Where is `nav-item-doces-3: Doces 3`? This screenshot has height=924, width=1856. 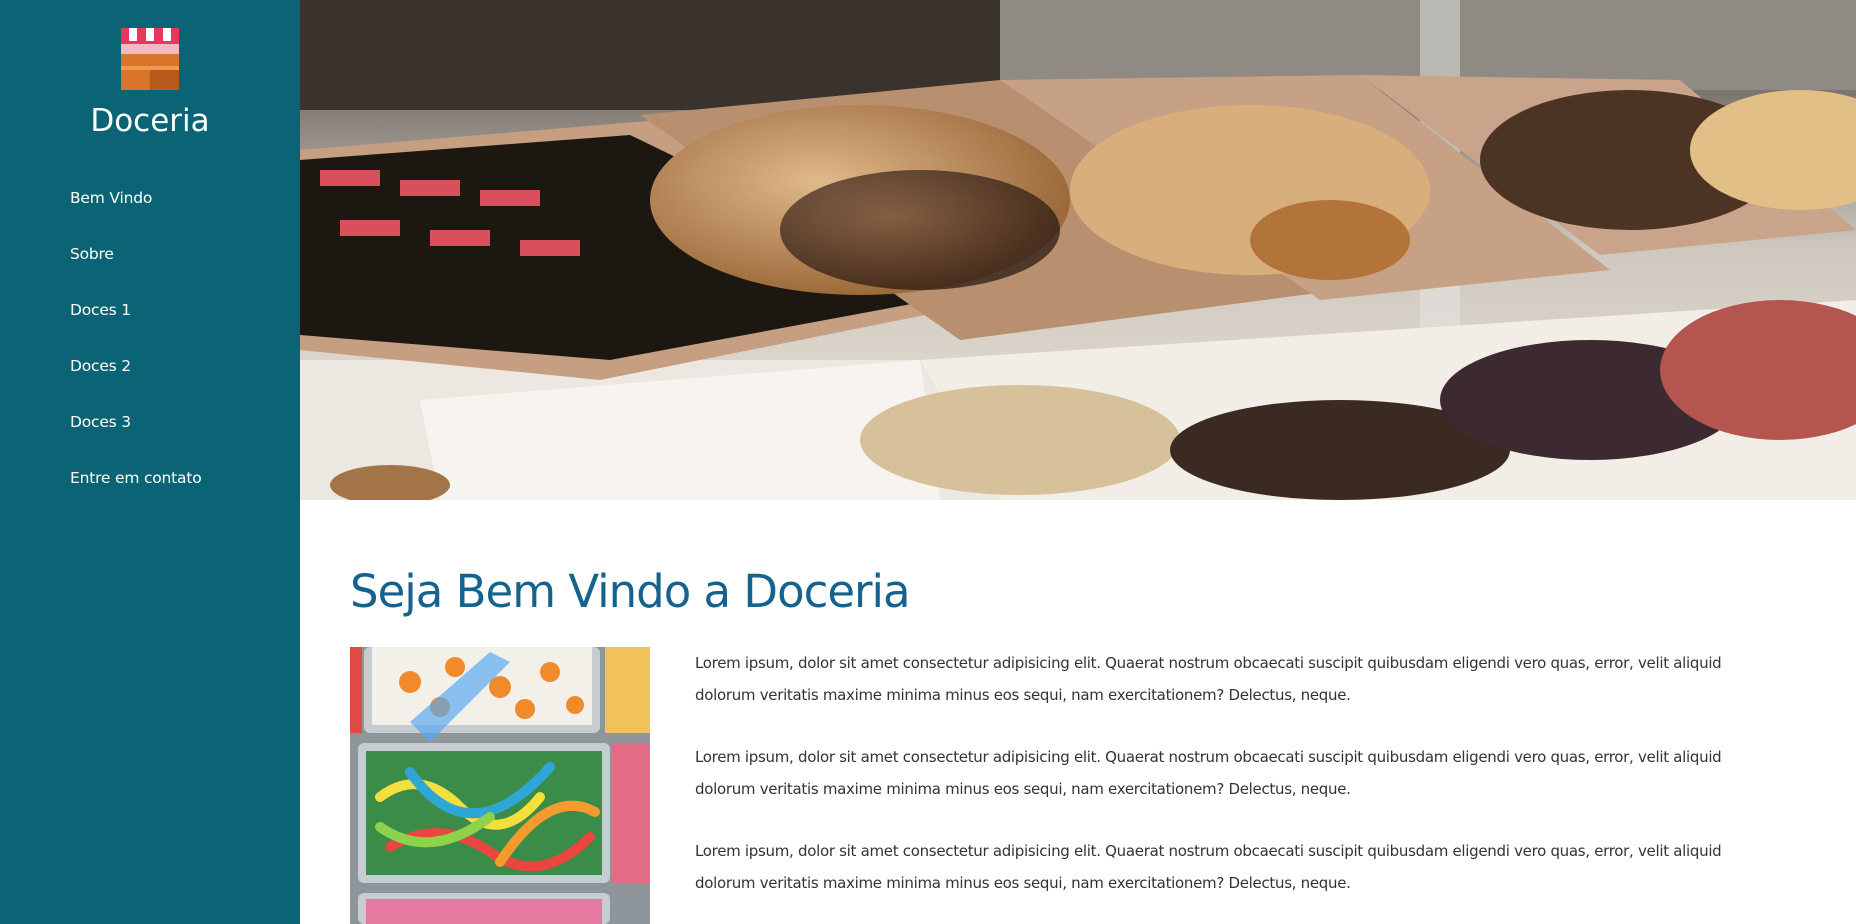
nav-item-doces-3: Doces 3 is located at coordinates (100, 422).